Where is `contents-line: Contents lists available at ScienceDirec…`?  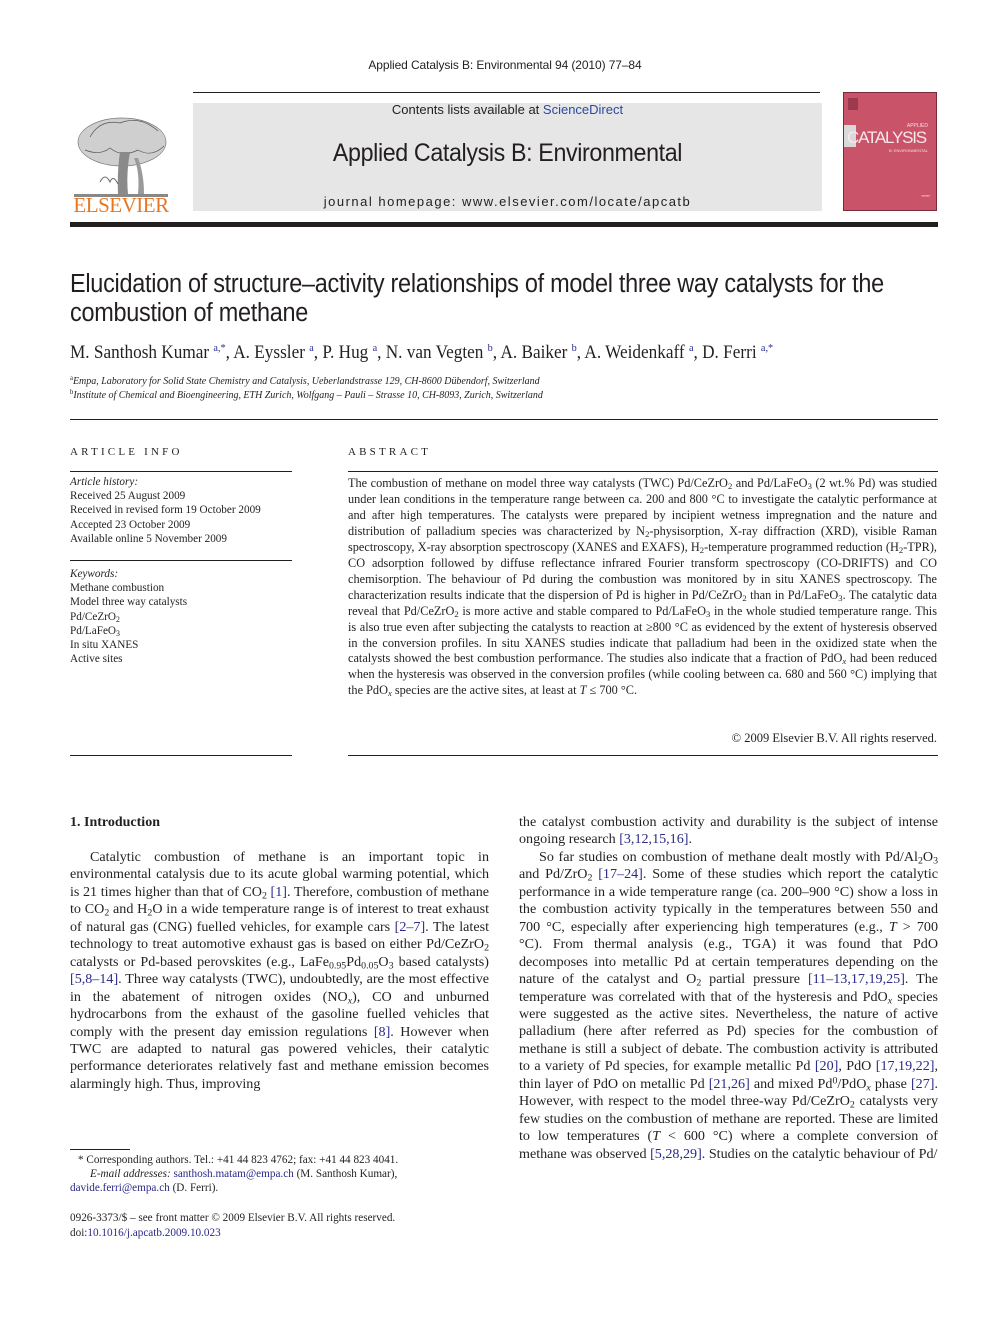 contents-line: Contents lists available at ScienceDirec… is located at coordinates (507, 109).